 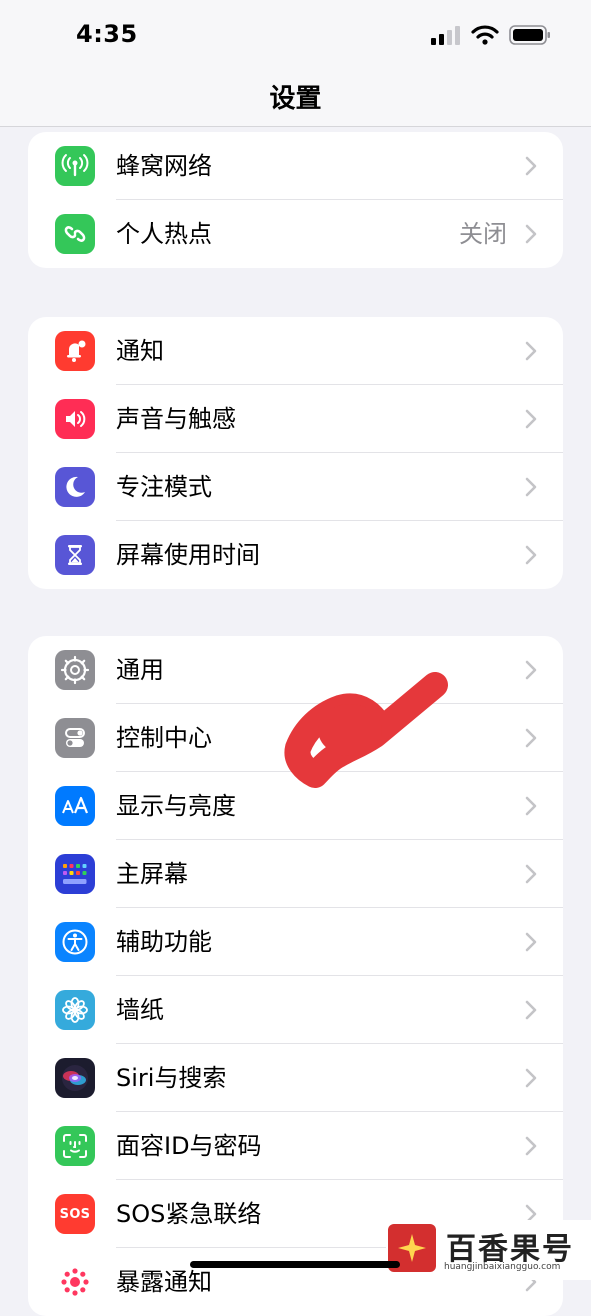 I want to click on row-label: Siri与搜索, so click(x=171, y=1078).